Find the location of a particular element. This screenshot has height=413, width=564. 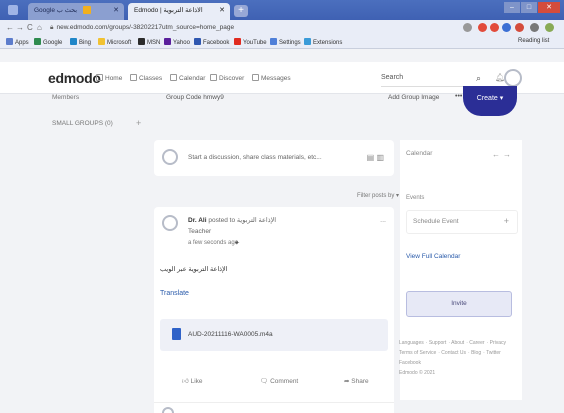

nav-home: Home is located at coordinates (109, 78).